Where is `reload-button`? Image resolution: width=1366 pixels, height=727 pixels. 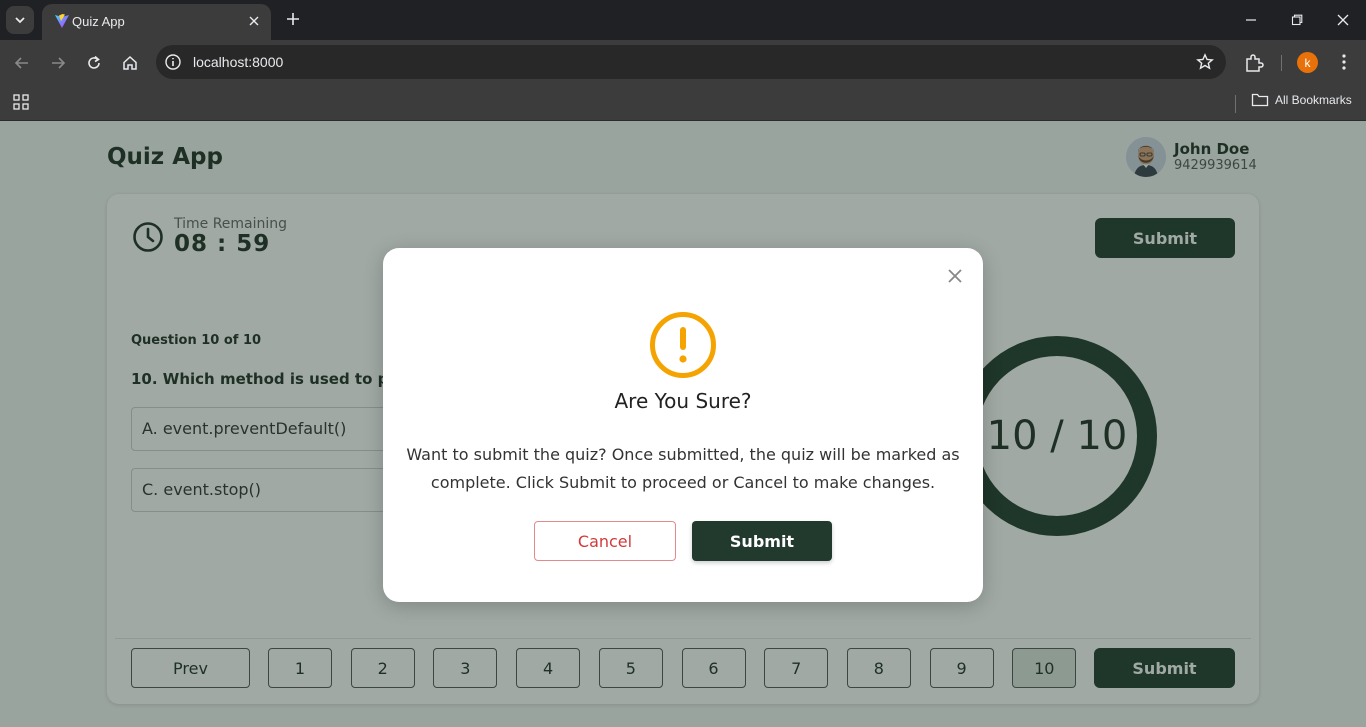 reload-button is located at coordinates (94, 63).